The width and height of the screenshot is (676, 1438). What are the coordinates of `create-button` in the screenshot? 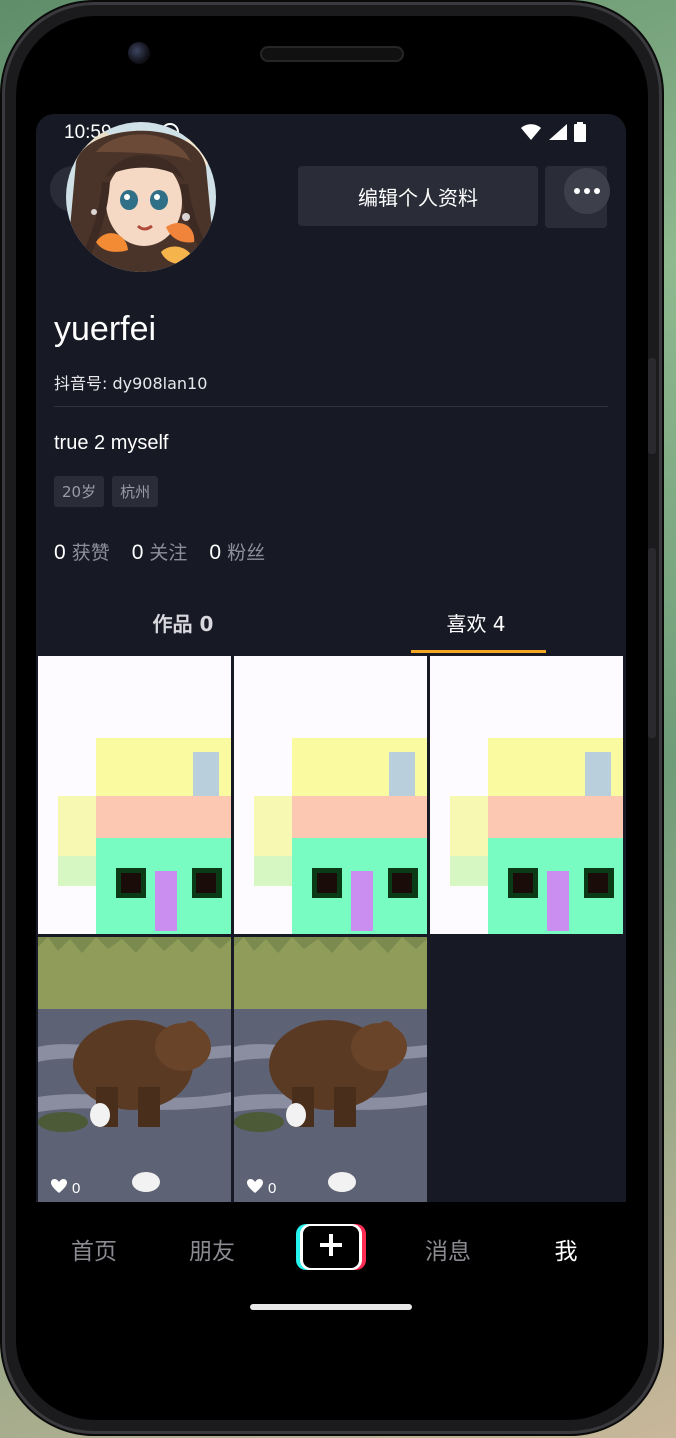 It's located at (331, 1247).